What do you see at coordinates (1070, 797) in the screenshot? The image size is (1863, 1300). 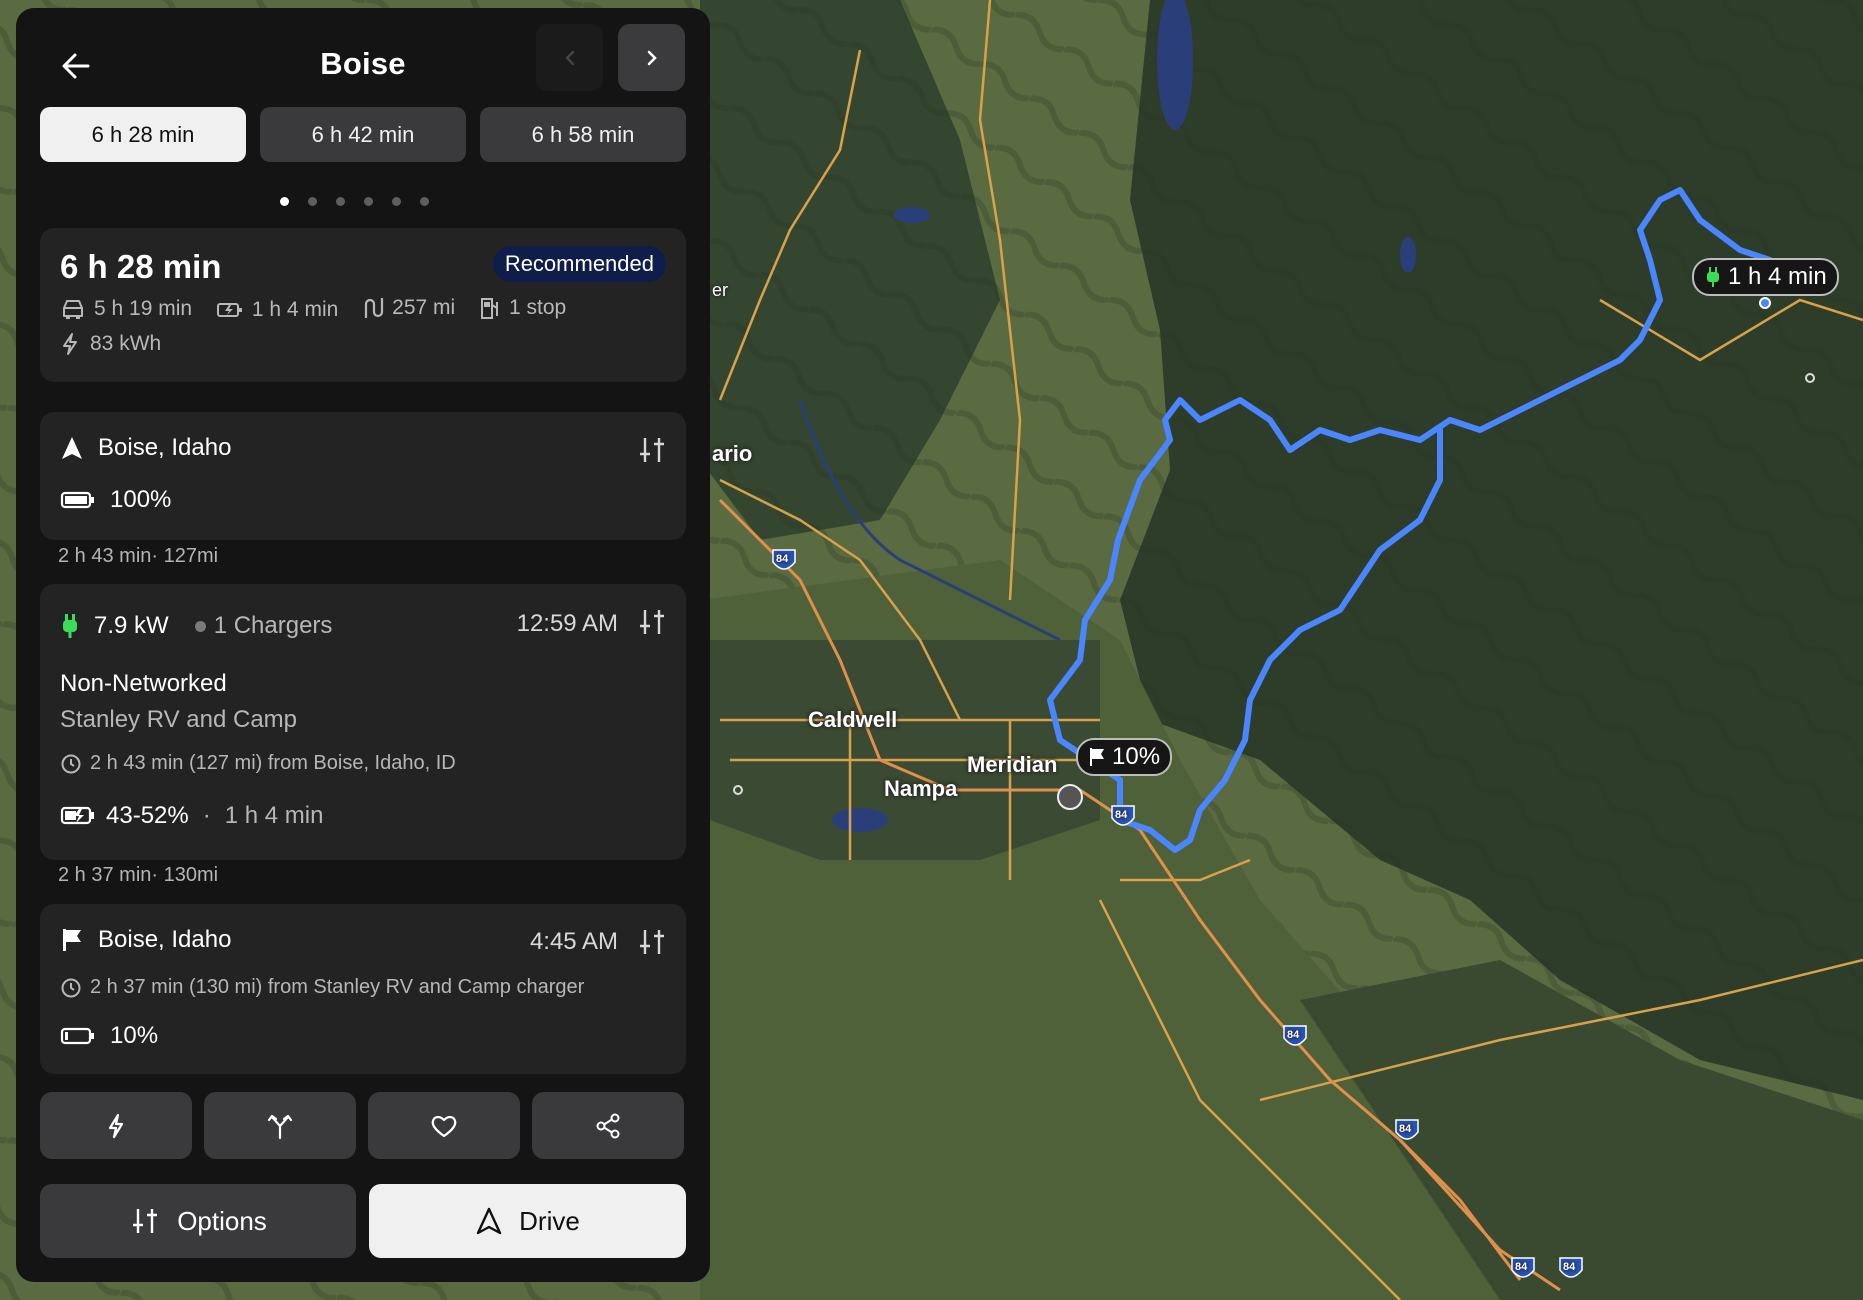 I see `current-location-marker` at bounding box center [1070, 797].